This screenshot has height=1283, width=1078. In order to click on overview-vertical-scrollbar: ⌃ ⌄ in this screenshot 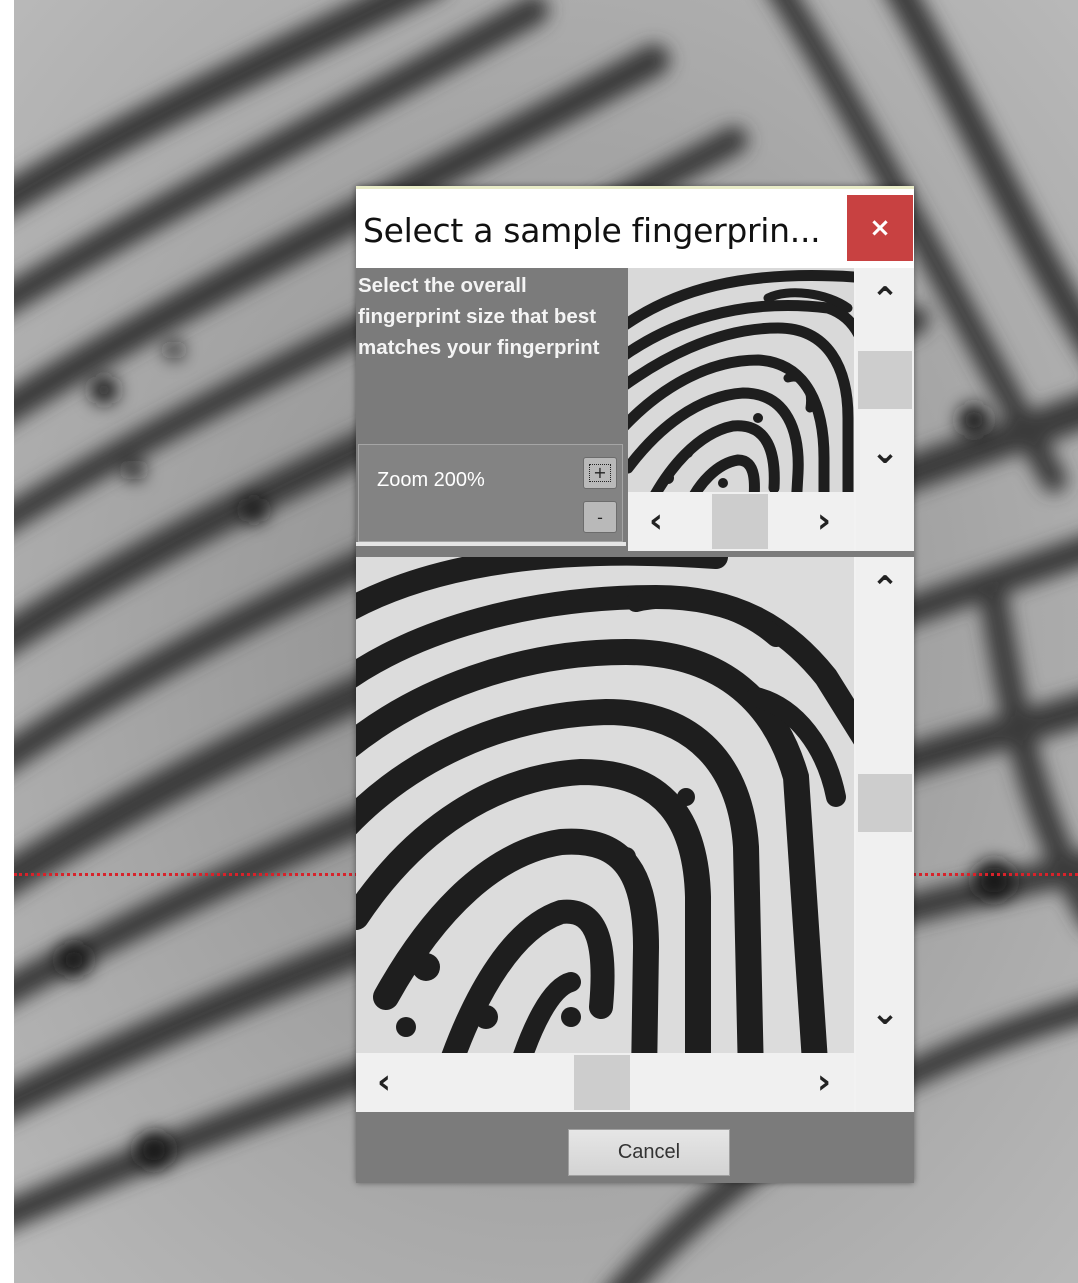, I will do `click(885, 380)`.